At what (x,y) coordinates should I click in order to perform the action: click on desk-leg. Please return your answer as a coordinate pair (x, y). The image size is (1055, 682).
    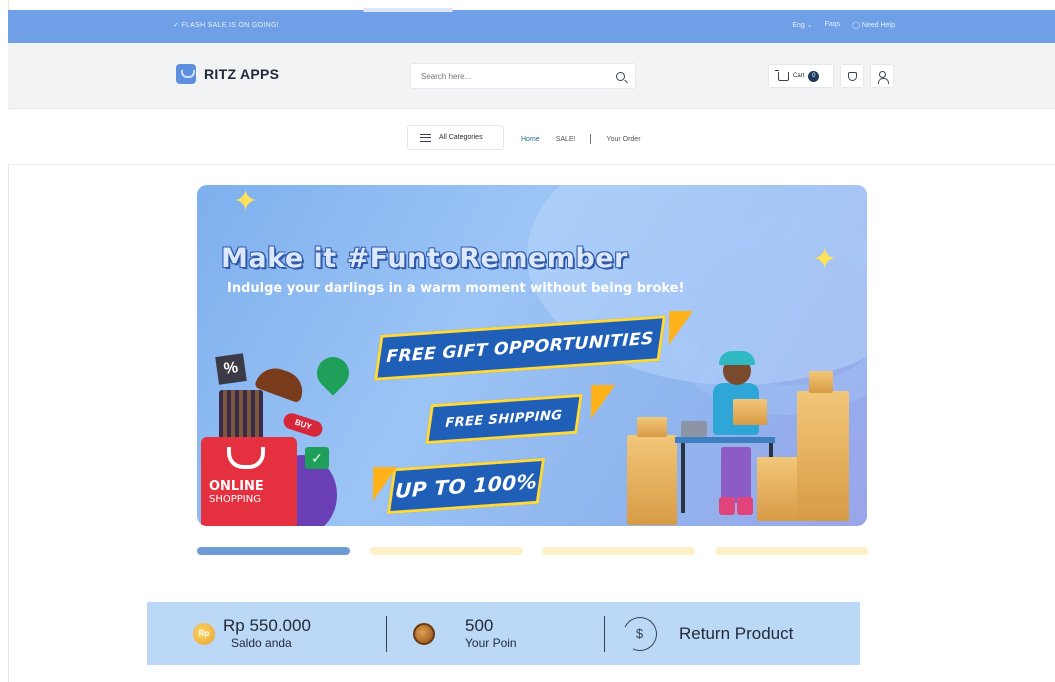
    Looking at the image, I should click on (683, 478).